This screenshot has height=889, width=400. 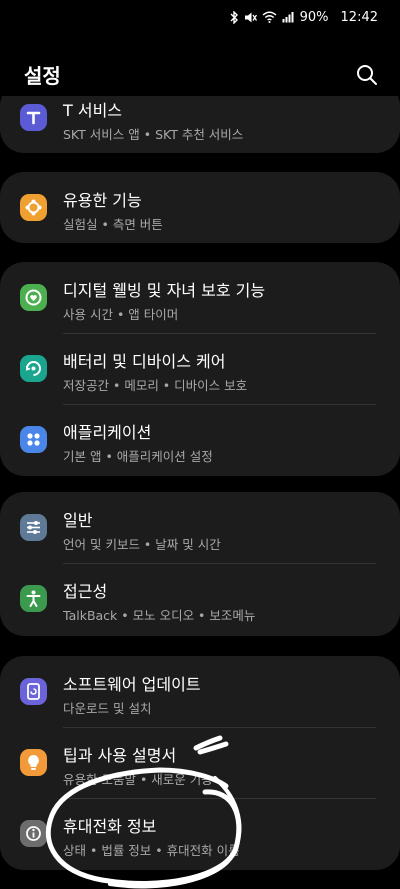 I want to click on search-button, so click(x=367, y=75).